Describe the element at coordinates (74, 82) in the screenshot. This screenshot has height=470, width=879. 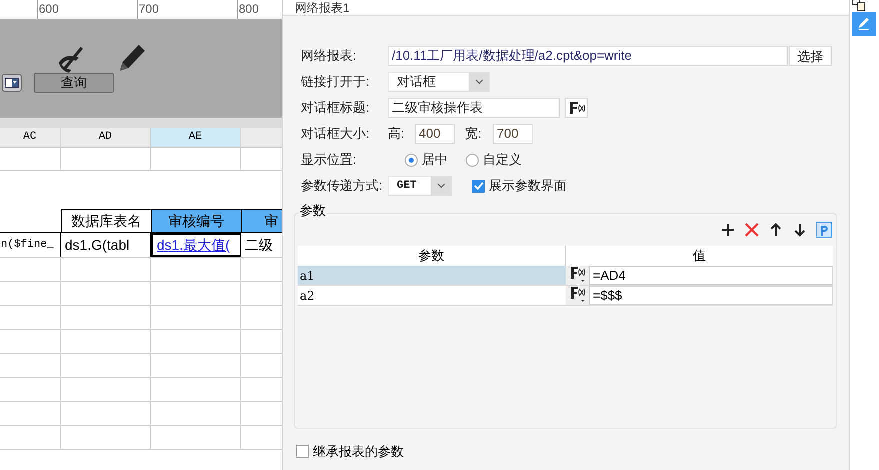
I see `query-button: 查询` at that location.